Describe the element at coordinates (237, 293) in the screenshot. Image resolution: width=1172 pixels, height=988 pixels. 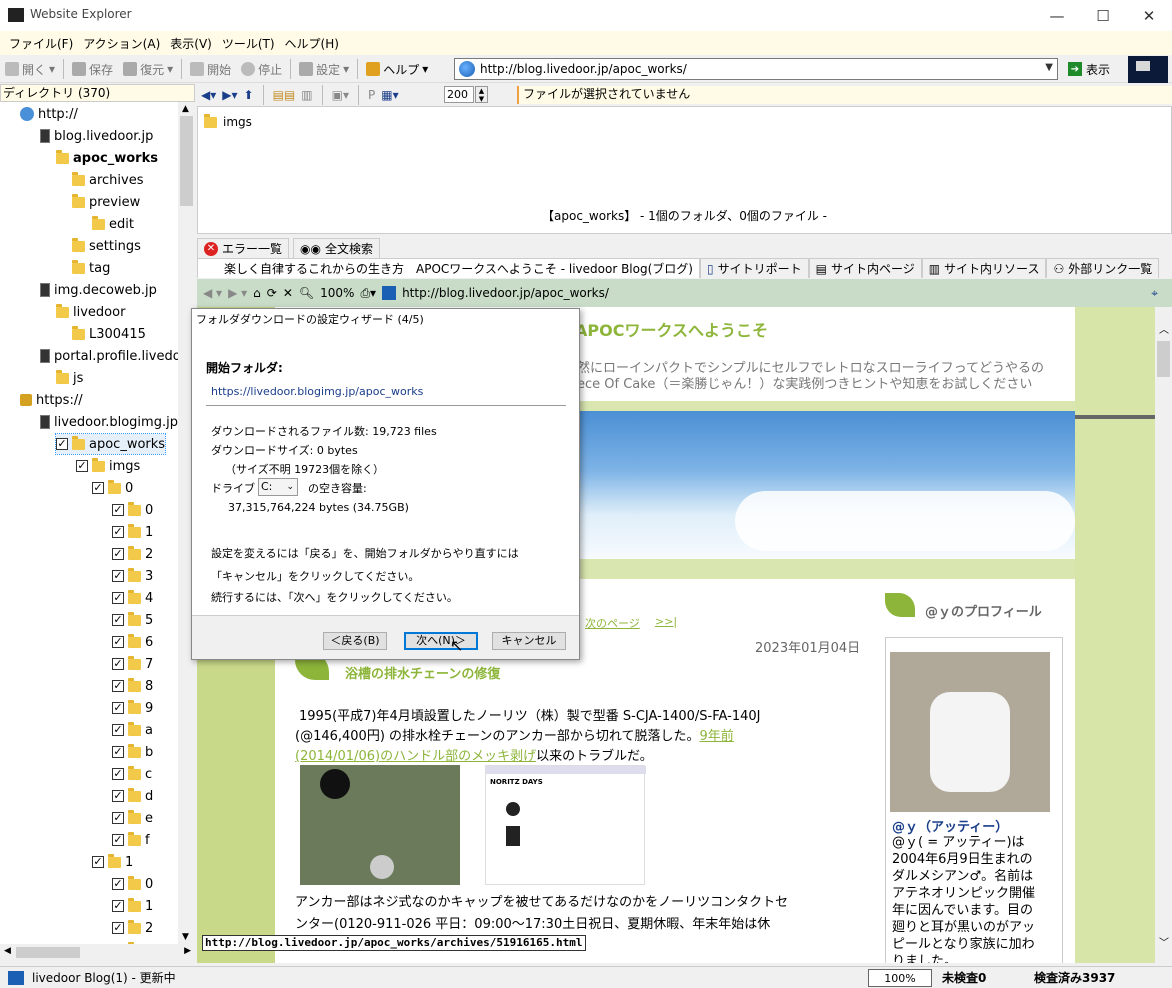
I see `browser-forward-icon: ▶ ▾` at that location.